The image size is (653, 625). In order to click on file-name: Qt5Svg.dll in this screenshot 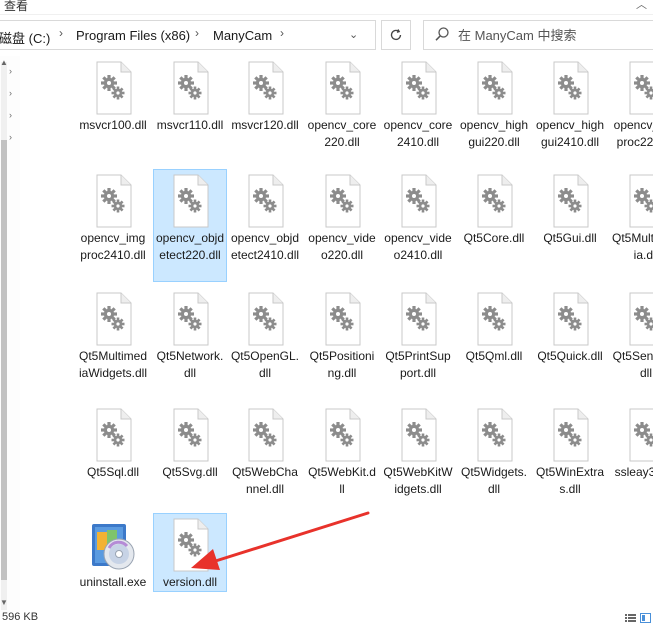, I will do `click(190, 472)`.